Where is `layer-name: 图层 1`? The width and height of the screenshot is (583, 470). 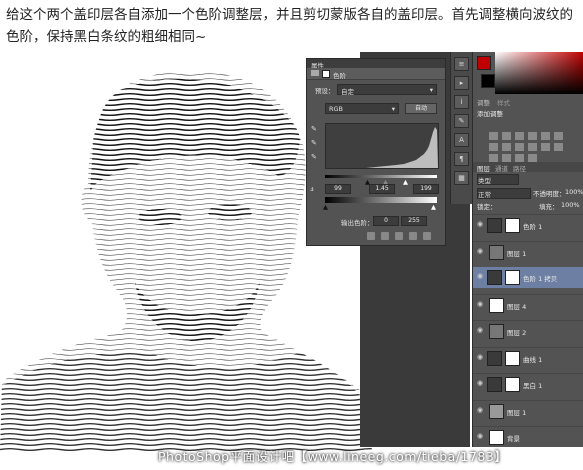
layer-name: 图层 1 is located at coordinates (517, 253).